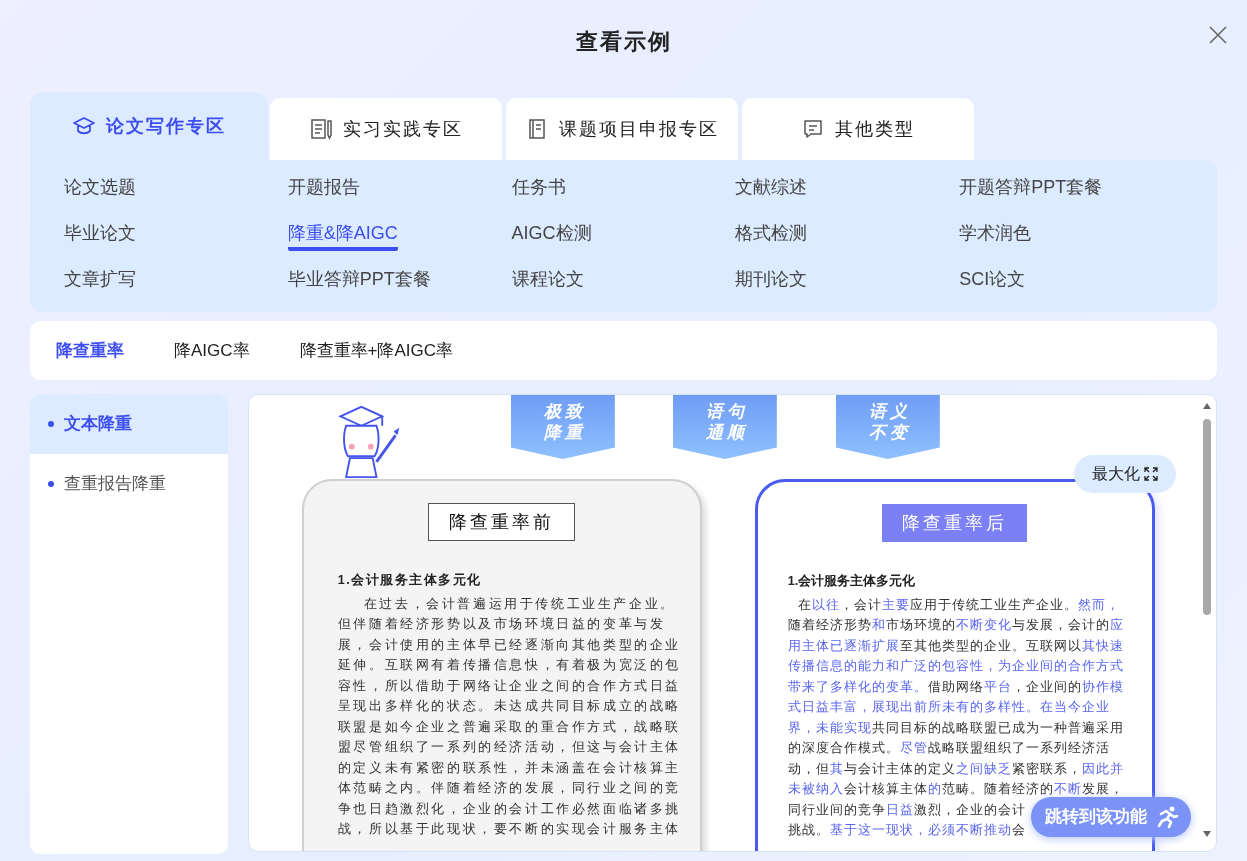 The height and width of the screenshot is (861, 1247). What do you see at coordinates (955, 667) in the screenshot?
I see `text-line: 传播信息的能力和广泛的包容性，为企业间的合作方式` at bounding box center [955, 667].